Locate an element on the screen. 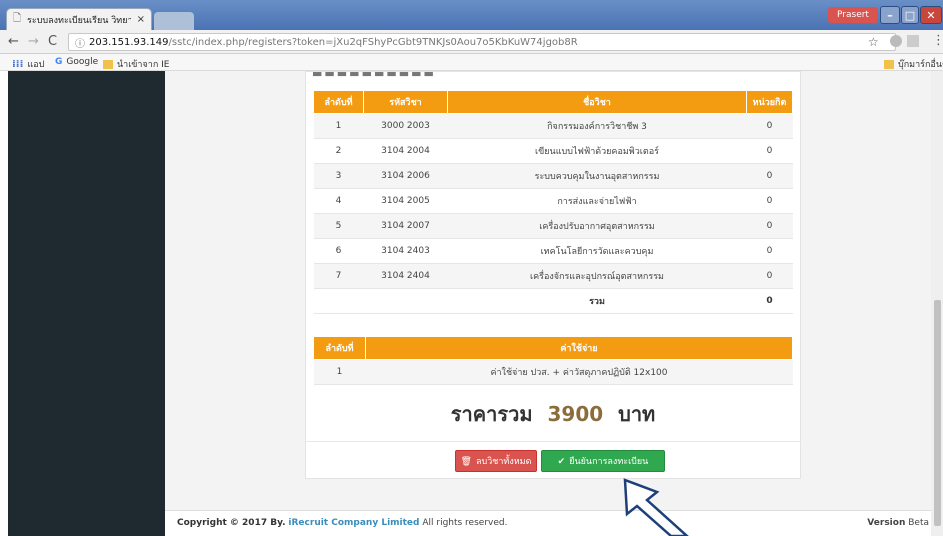 The image size is (943, 536). header-name: ชื่อวิชา is located at coordinates (597, 102).